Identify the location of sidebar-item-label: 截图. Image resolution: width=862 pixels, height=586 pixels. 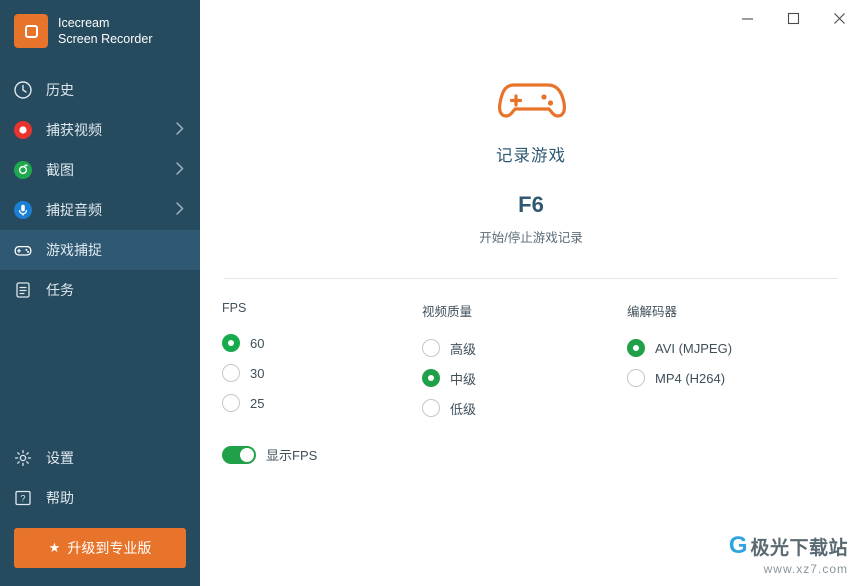
(60, 170).